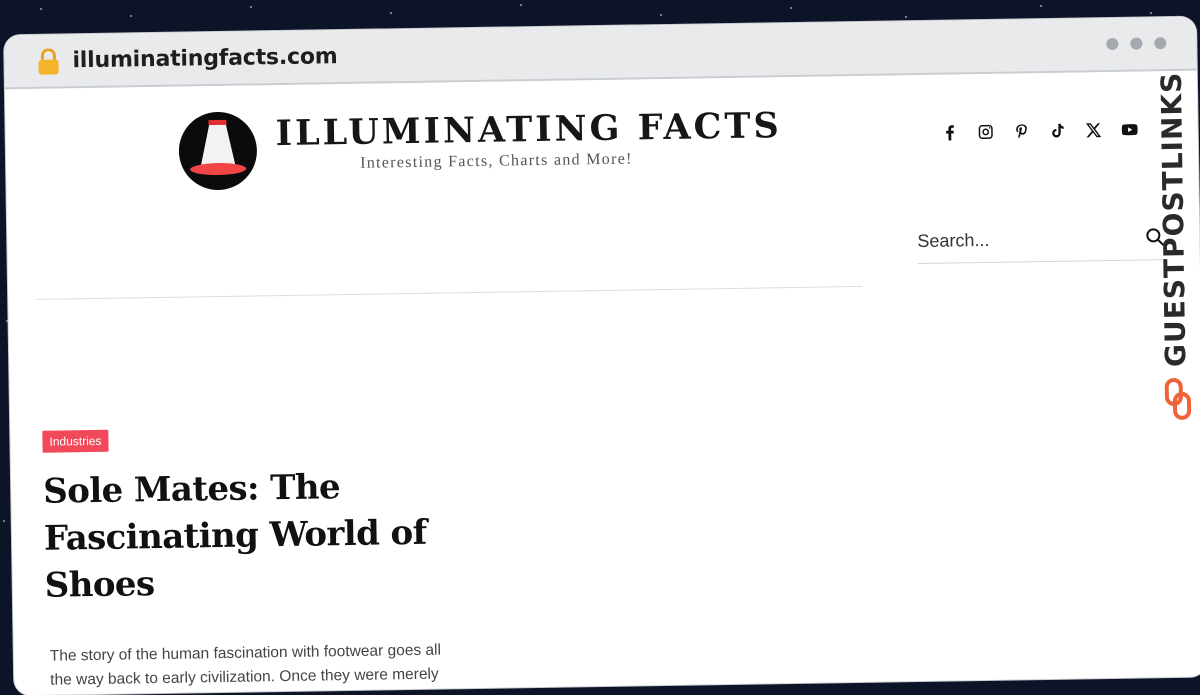 This screenshot has height=695, width=1200. I want to click on window-controls, so click(1136, 44).